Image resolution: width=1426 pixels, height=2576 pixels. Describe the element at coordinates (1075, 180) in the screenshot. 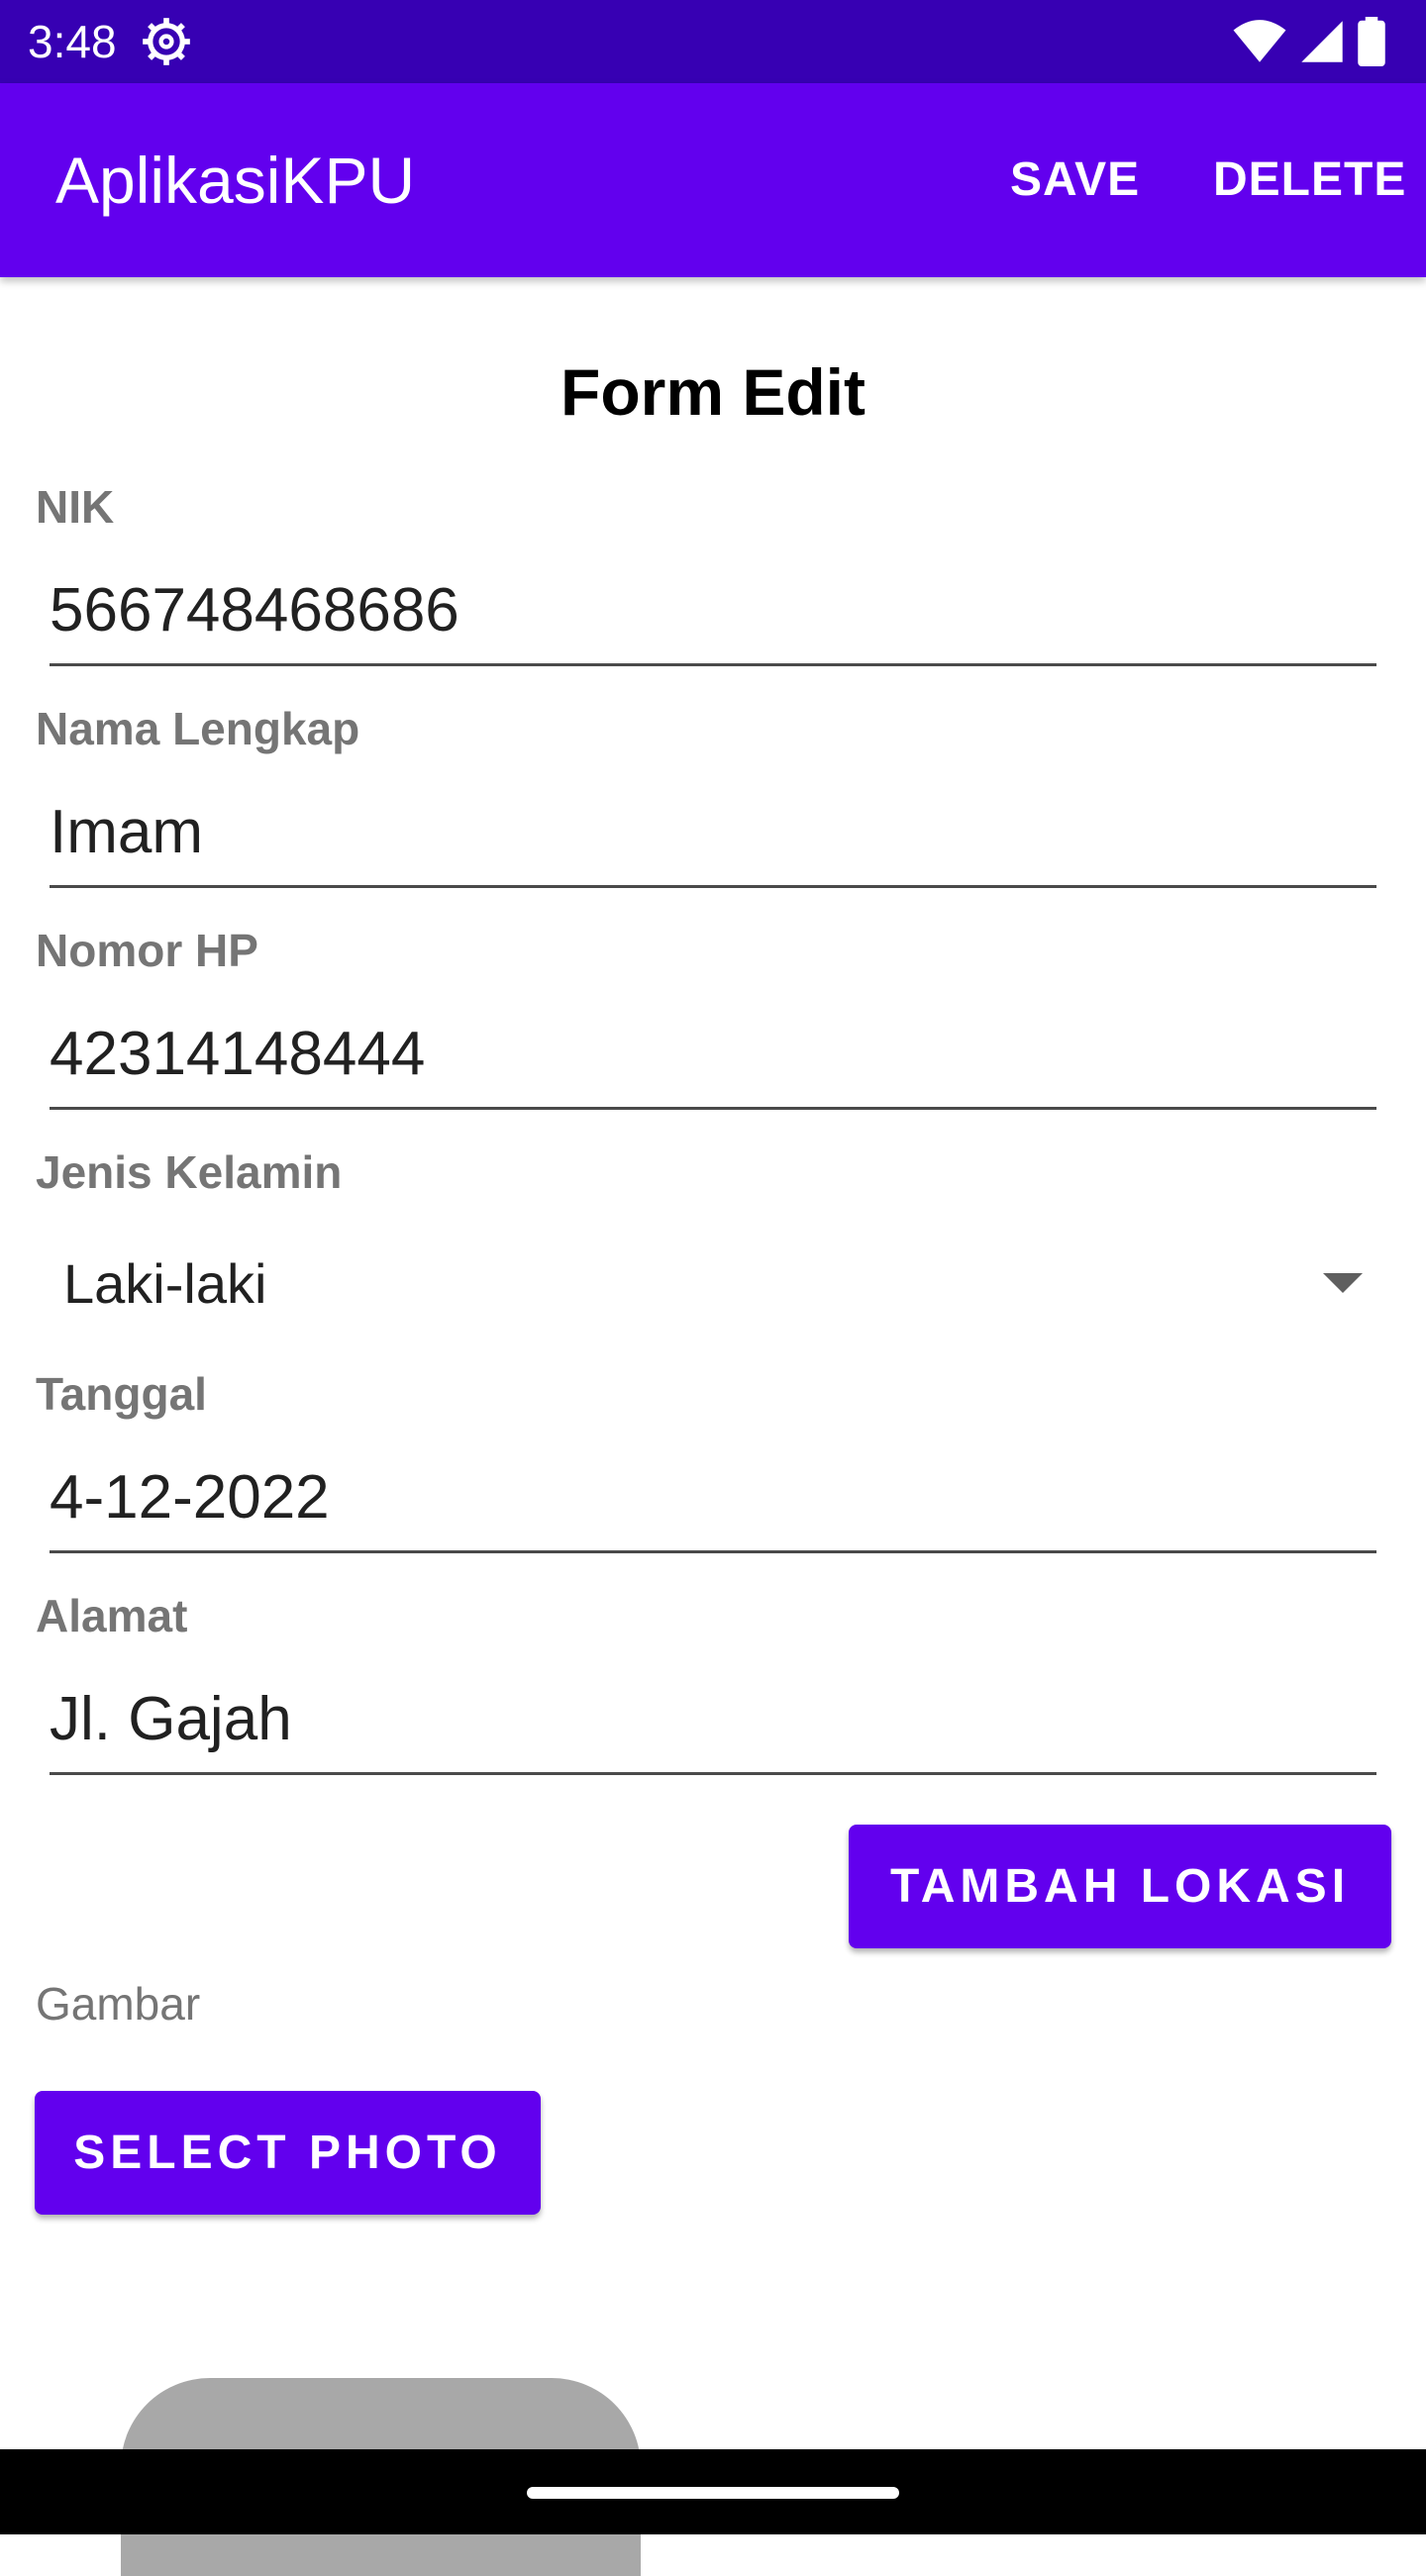

I see `save-button: SAVE` at that location.